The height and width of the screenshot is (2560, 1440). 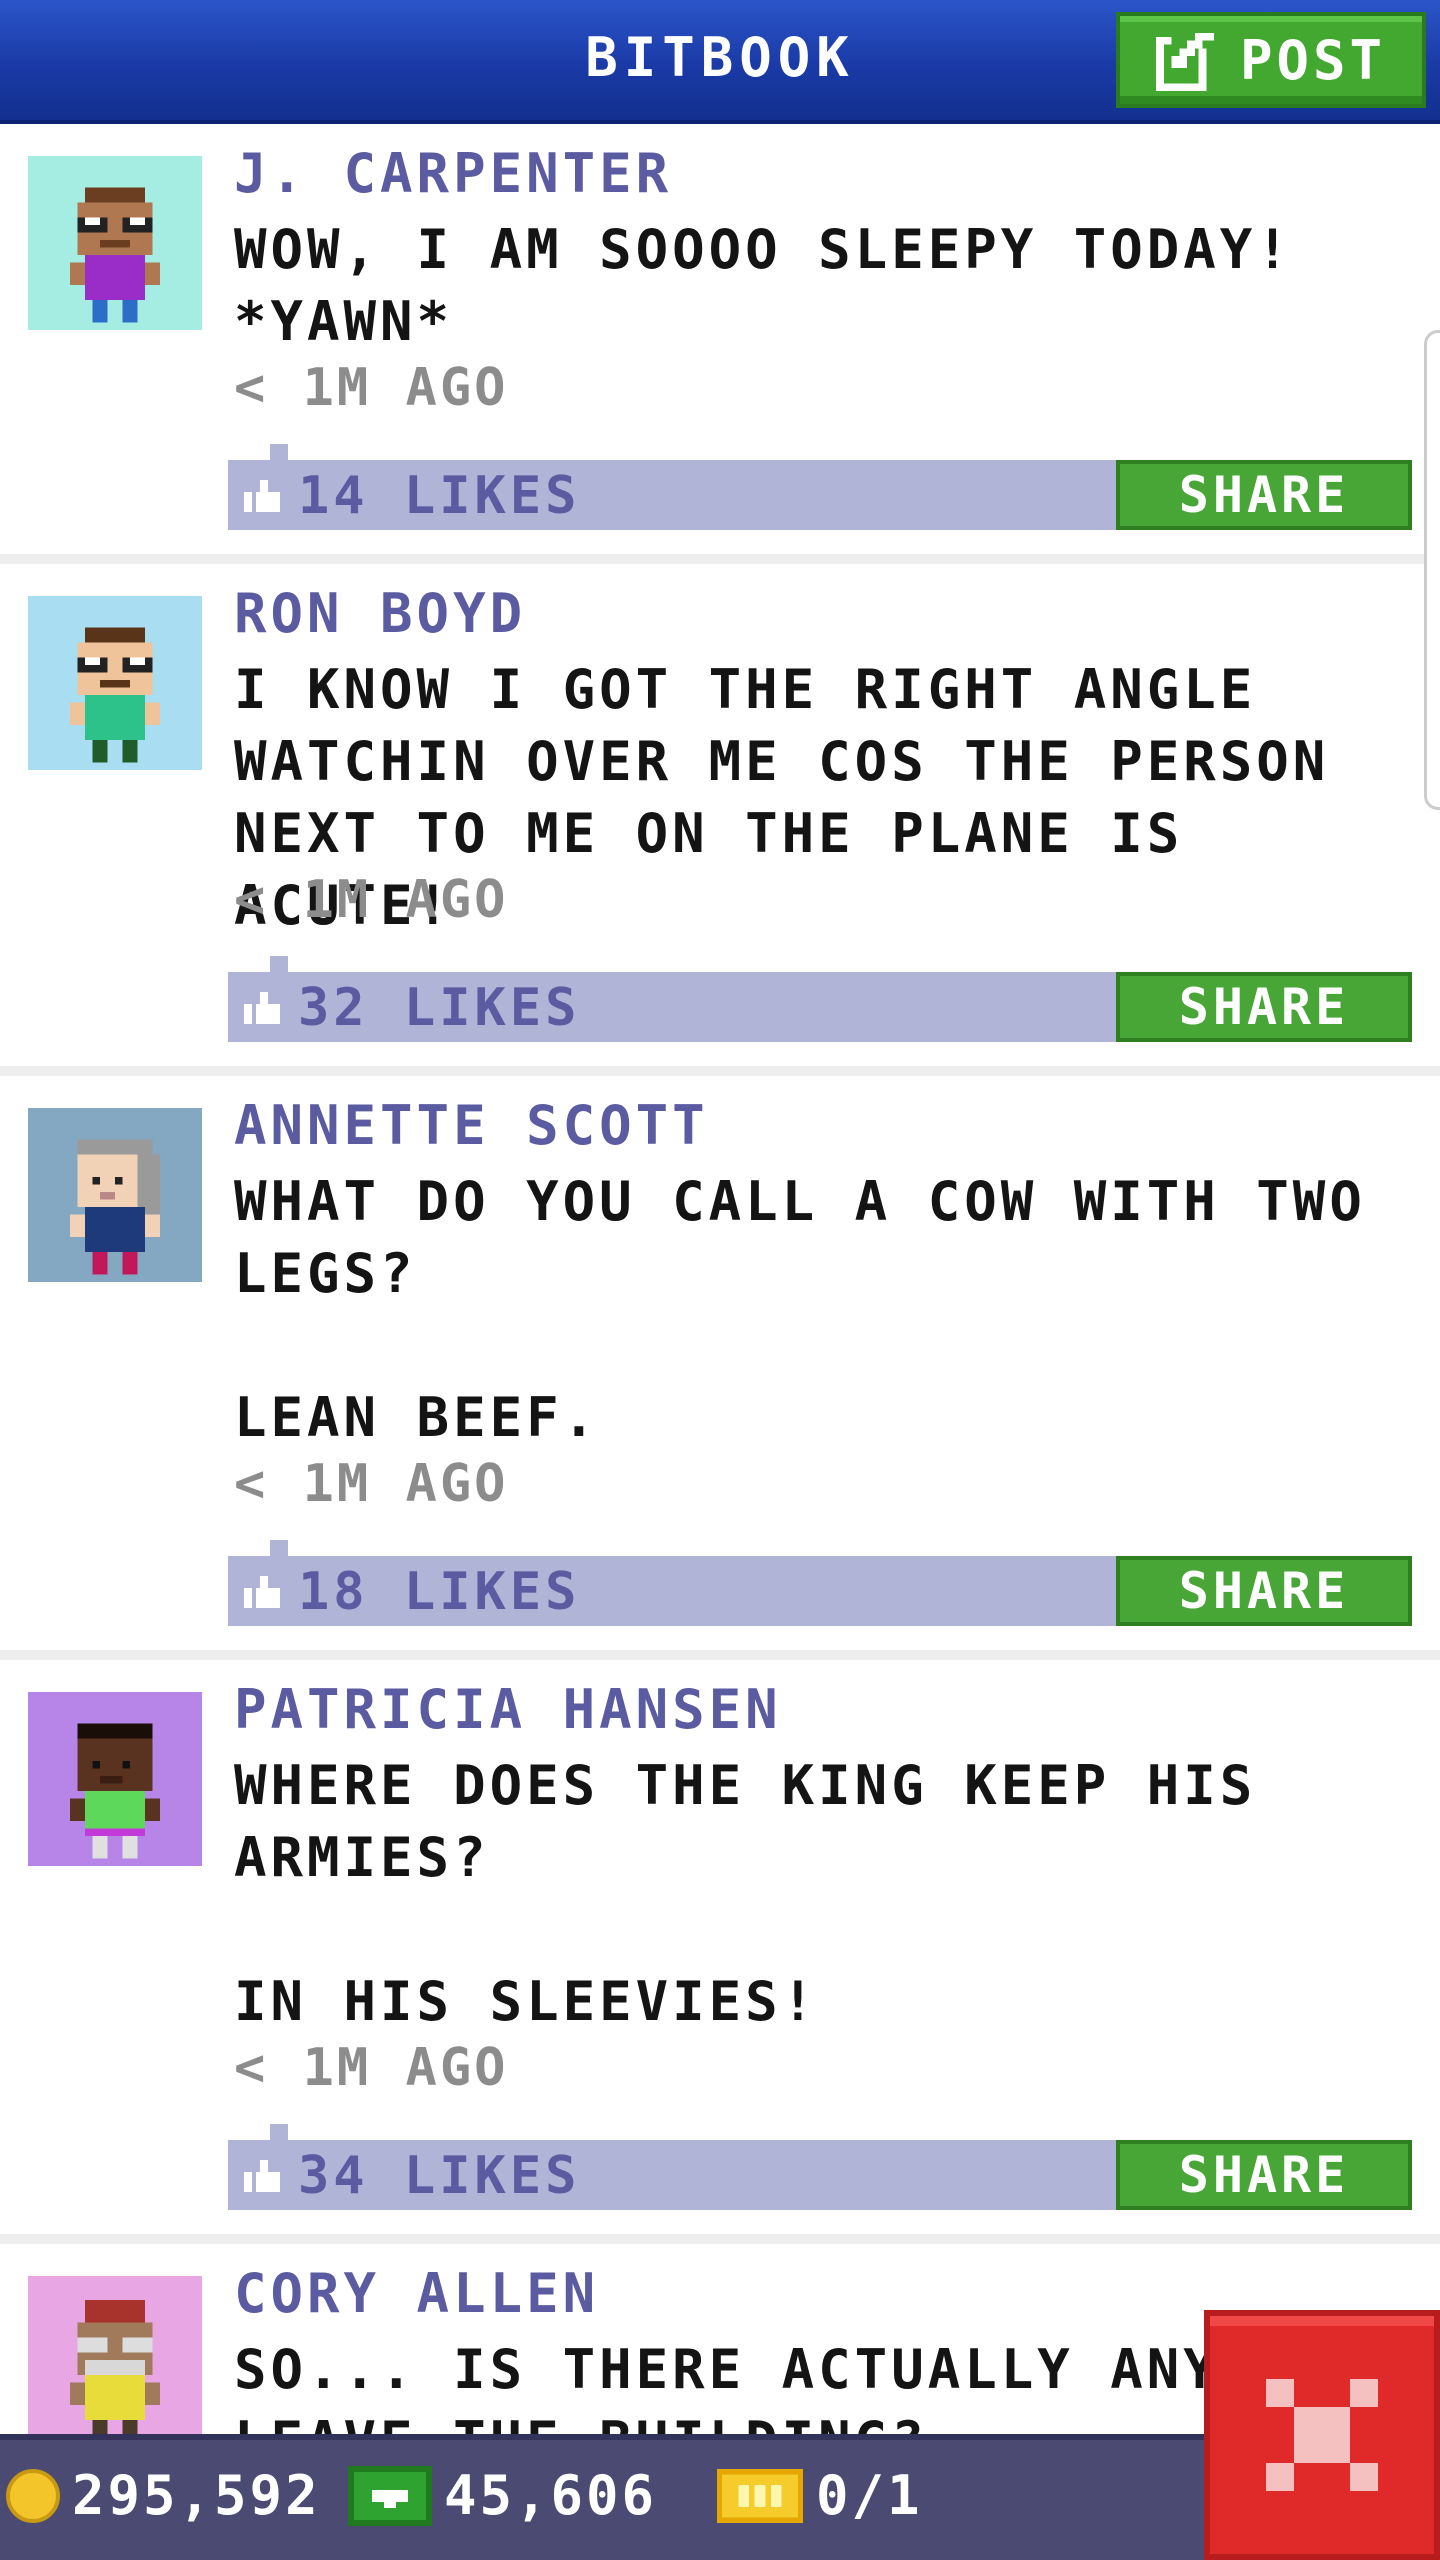 I want to click on header-bar: BITBOOK POST, so click(x=720, y=62).